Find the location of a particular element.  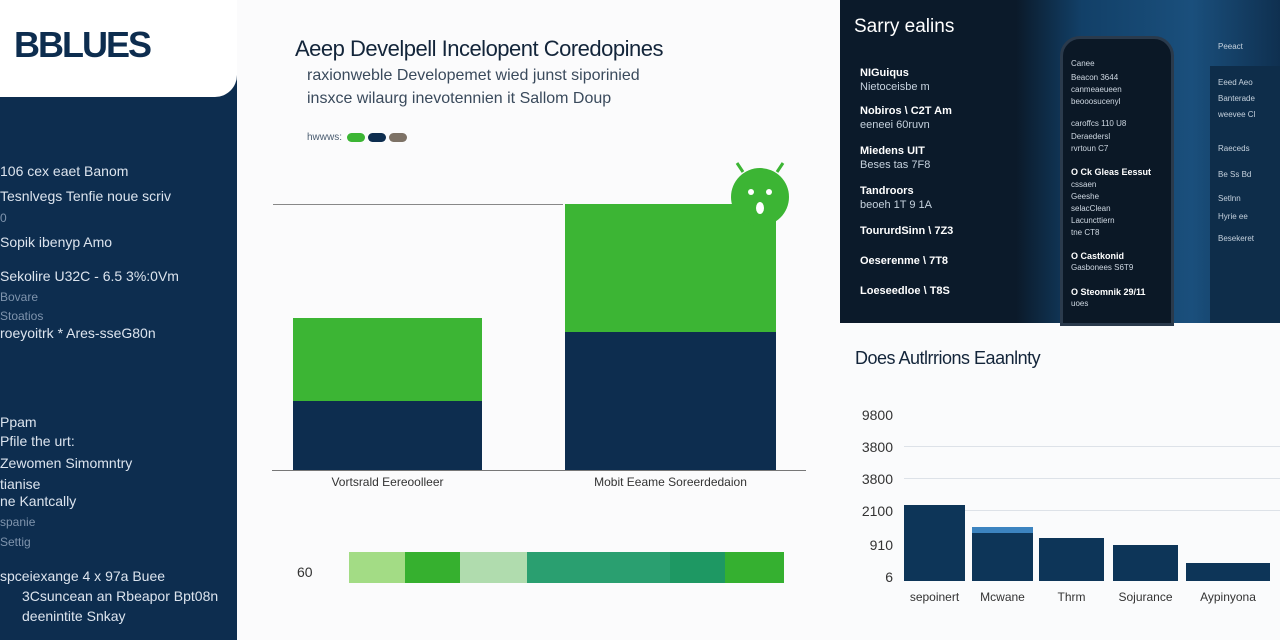

side-panel-item: weevee Cl is located at coordinates (1237, 114).